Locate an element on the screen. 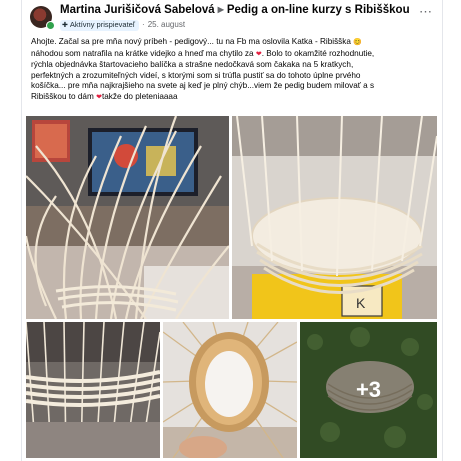  more-photos-overlay: +3 is located at coordinates (368, 390).